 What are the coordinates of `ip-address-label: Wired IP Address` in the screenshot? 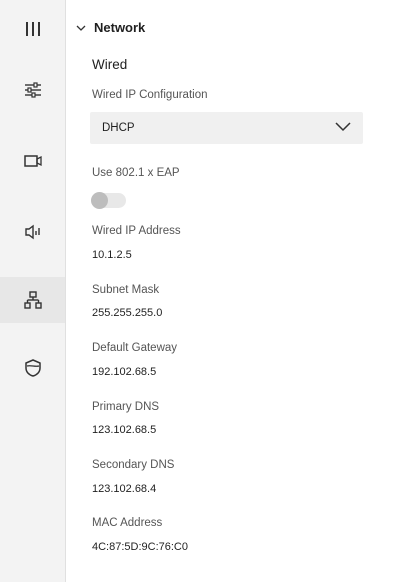 It's located at (136, 231).